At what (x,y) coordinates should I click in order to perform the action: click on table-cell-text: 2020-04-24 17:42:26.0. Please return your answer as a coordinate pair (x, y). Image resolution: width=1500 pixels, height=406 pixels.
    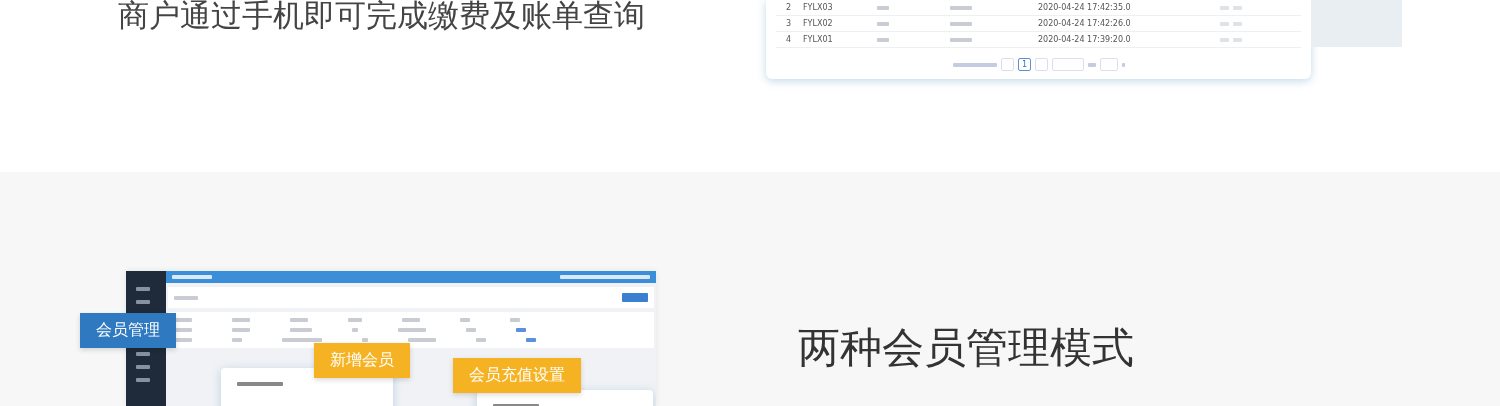
    Looking at the image, I should click on (1085, 23).